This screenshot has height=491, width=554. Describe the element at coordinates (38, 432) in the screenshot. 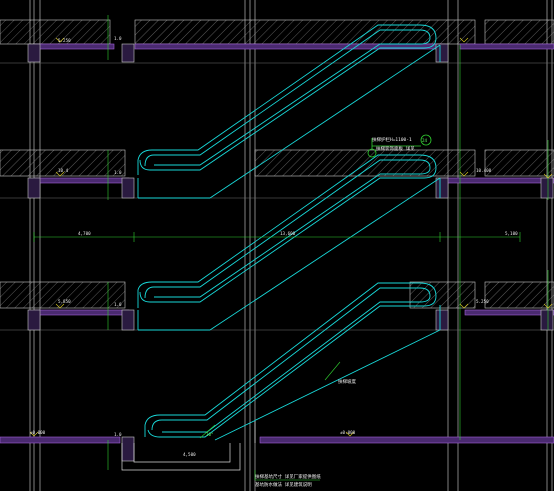

I see `floor-level-label-4: ±0.000` at that location.